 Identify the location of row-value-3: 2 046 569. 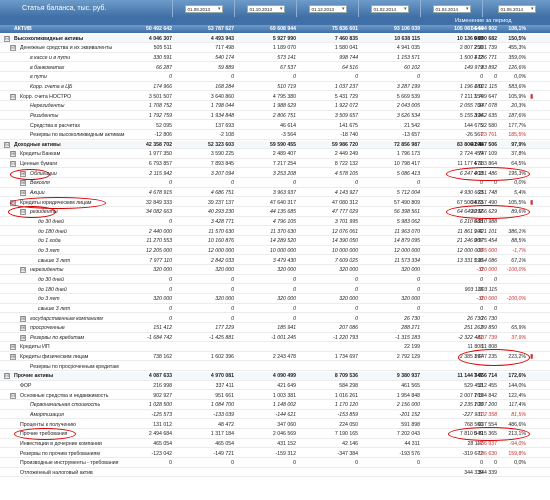
(284, 434).